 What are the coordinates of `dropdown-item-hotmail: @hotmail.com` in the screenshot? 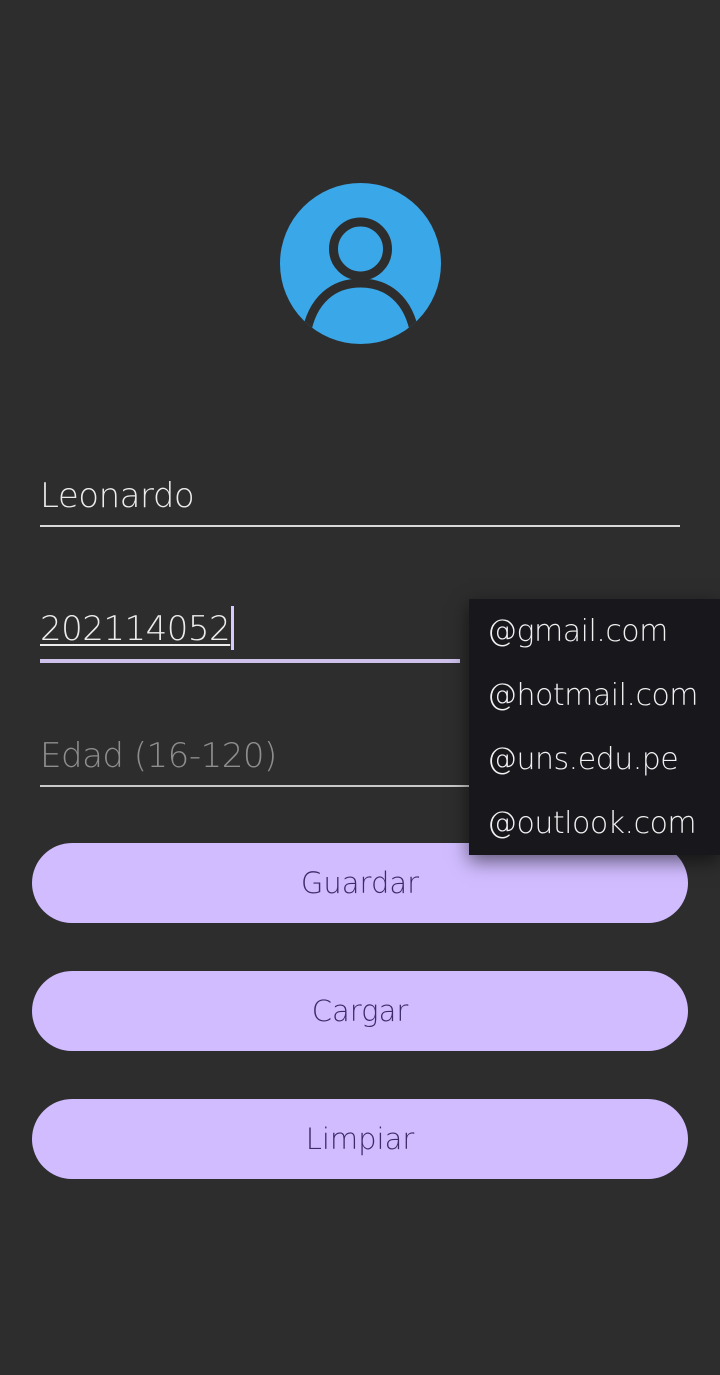 It's located at (594, 695).